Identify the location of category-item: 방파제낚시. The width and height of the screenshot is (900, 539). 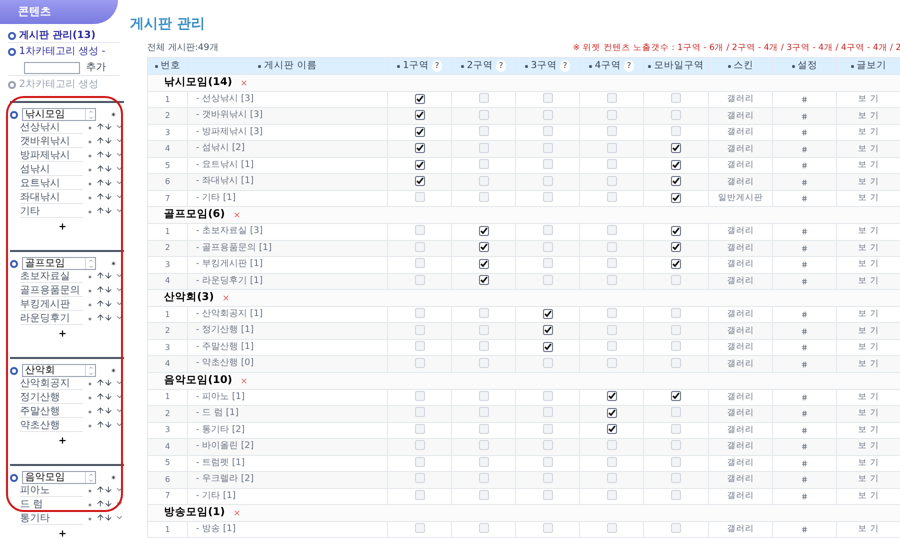
(51, 156).